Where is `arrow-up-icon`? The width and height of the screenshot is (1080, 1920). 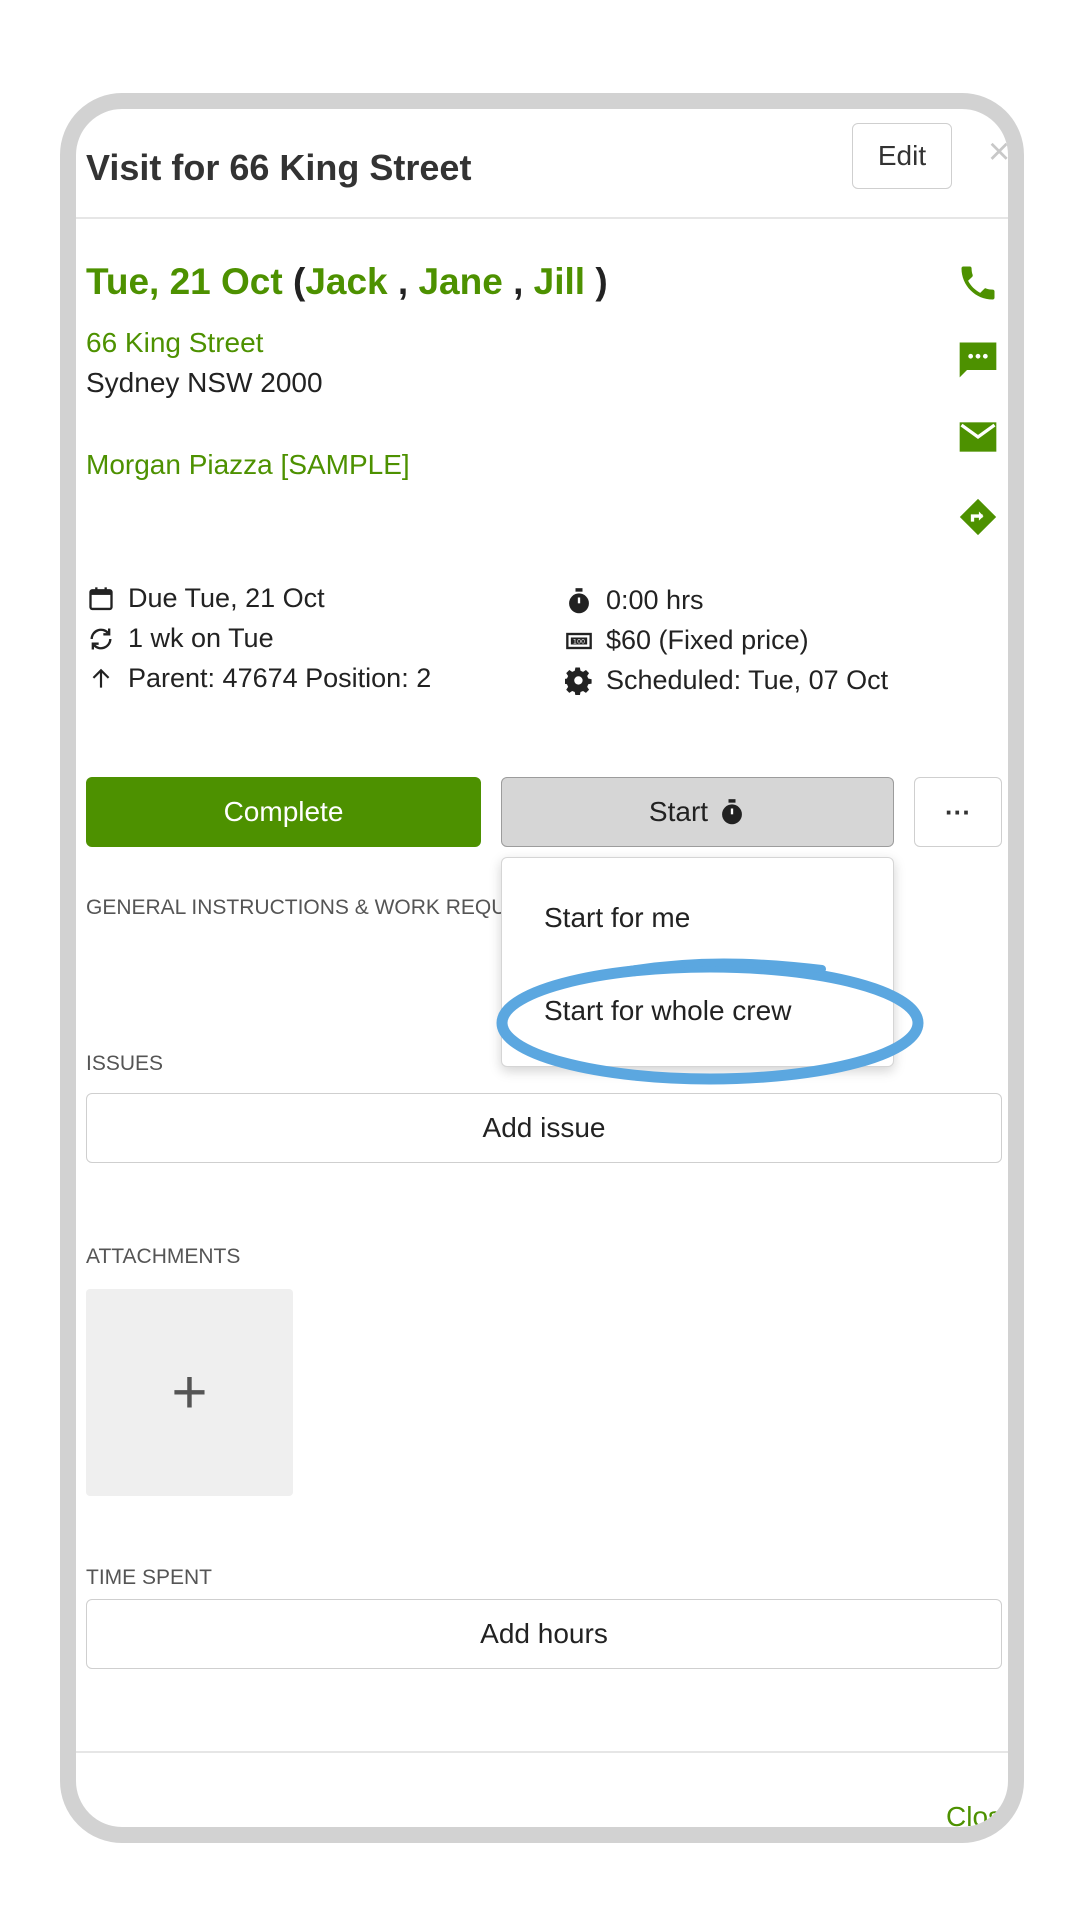
arrow-up-icon is located at coordinates (101, 679).